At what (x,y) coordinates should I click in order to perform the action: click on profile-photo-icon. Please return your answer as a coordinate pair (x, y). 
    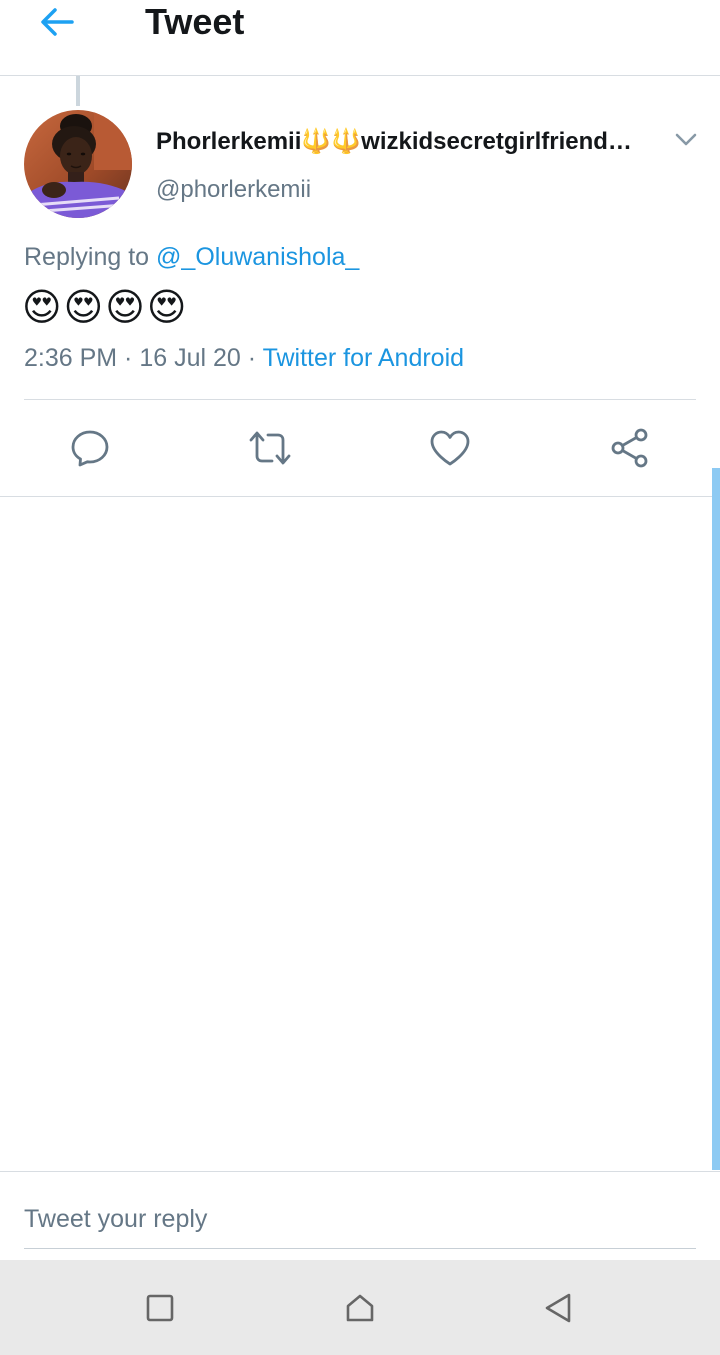
    Looking at the image, I should click on (78, 164).